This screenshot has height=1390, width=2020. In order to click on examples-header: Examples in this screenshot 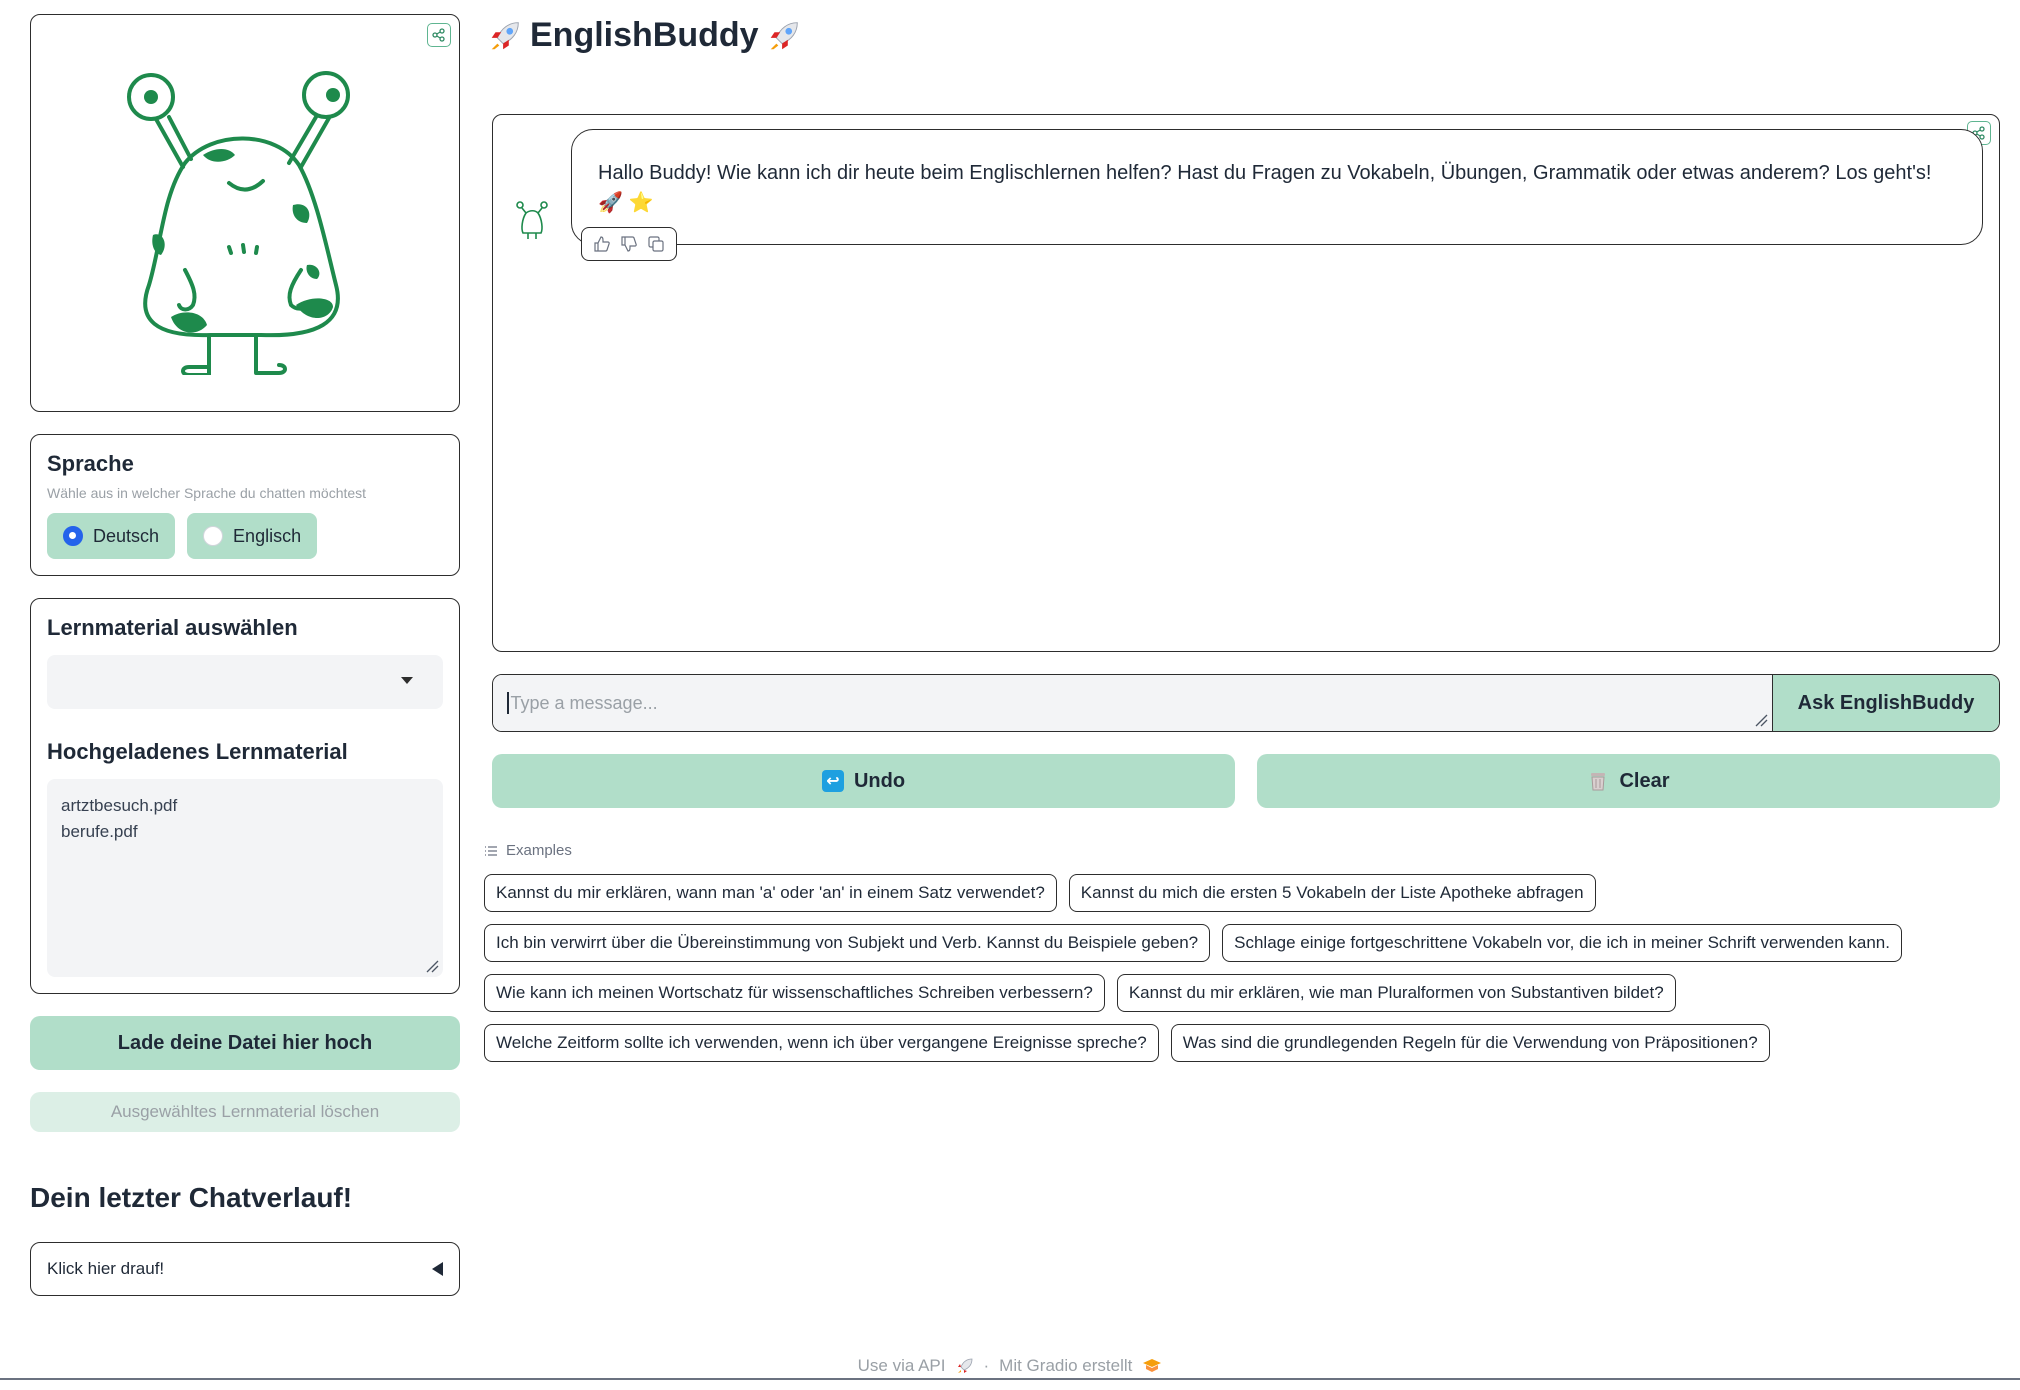, I will do `click(528, 850)`.